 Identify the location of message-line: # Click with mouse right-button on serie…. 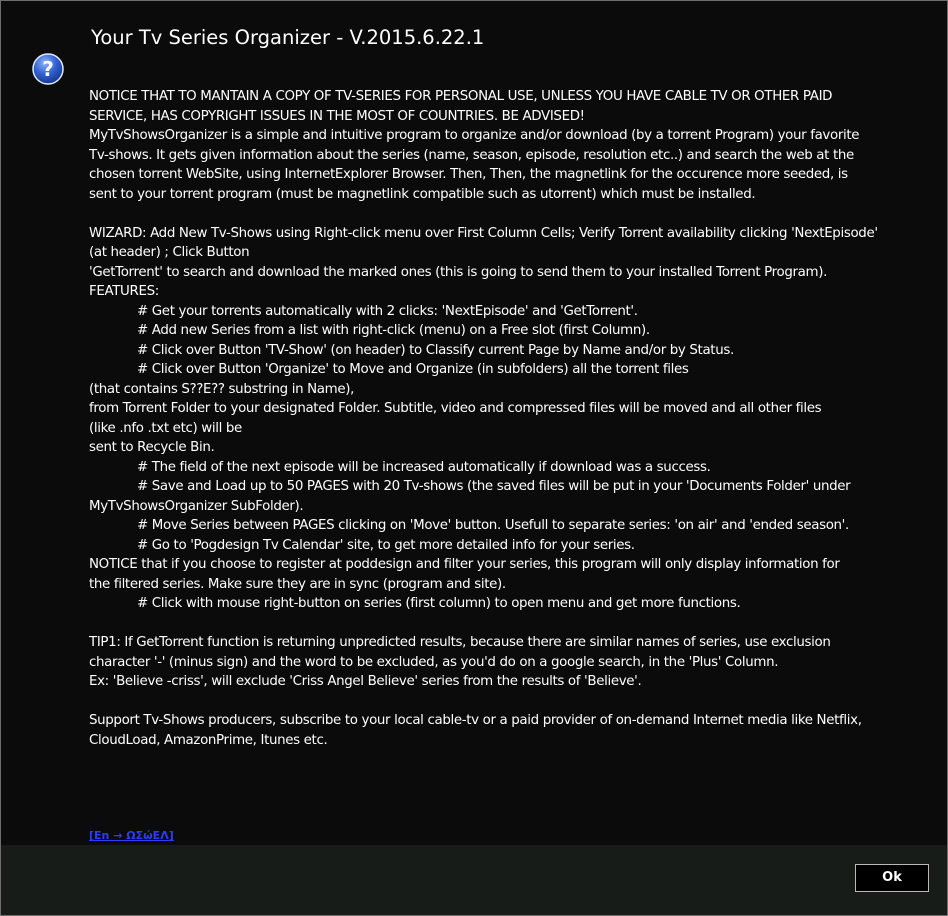
(439, 603).